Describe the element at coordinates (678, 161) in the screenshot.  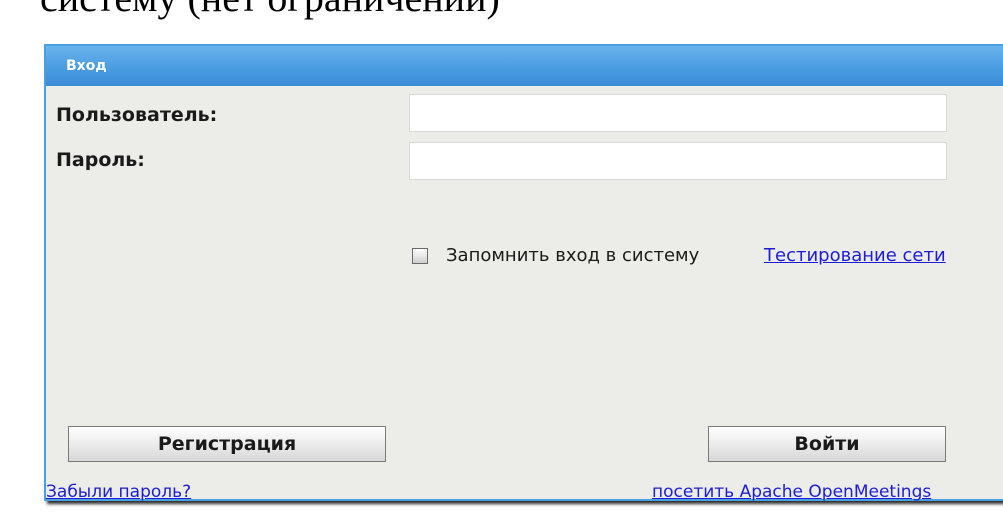
I see `password-input` at that location.